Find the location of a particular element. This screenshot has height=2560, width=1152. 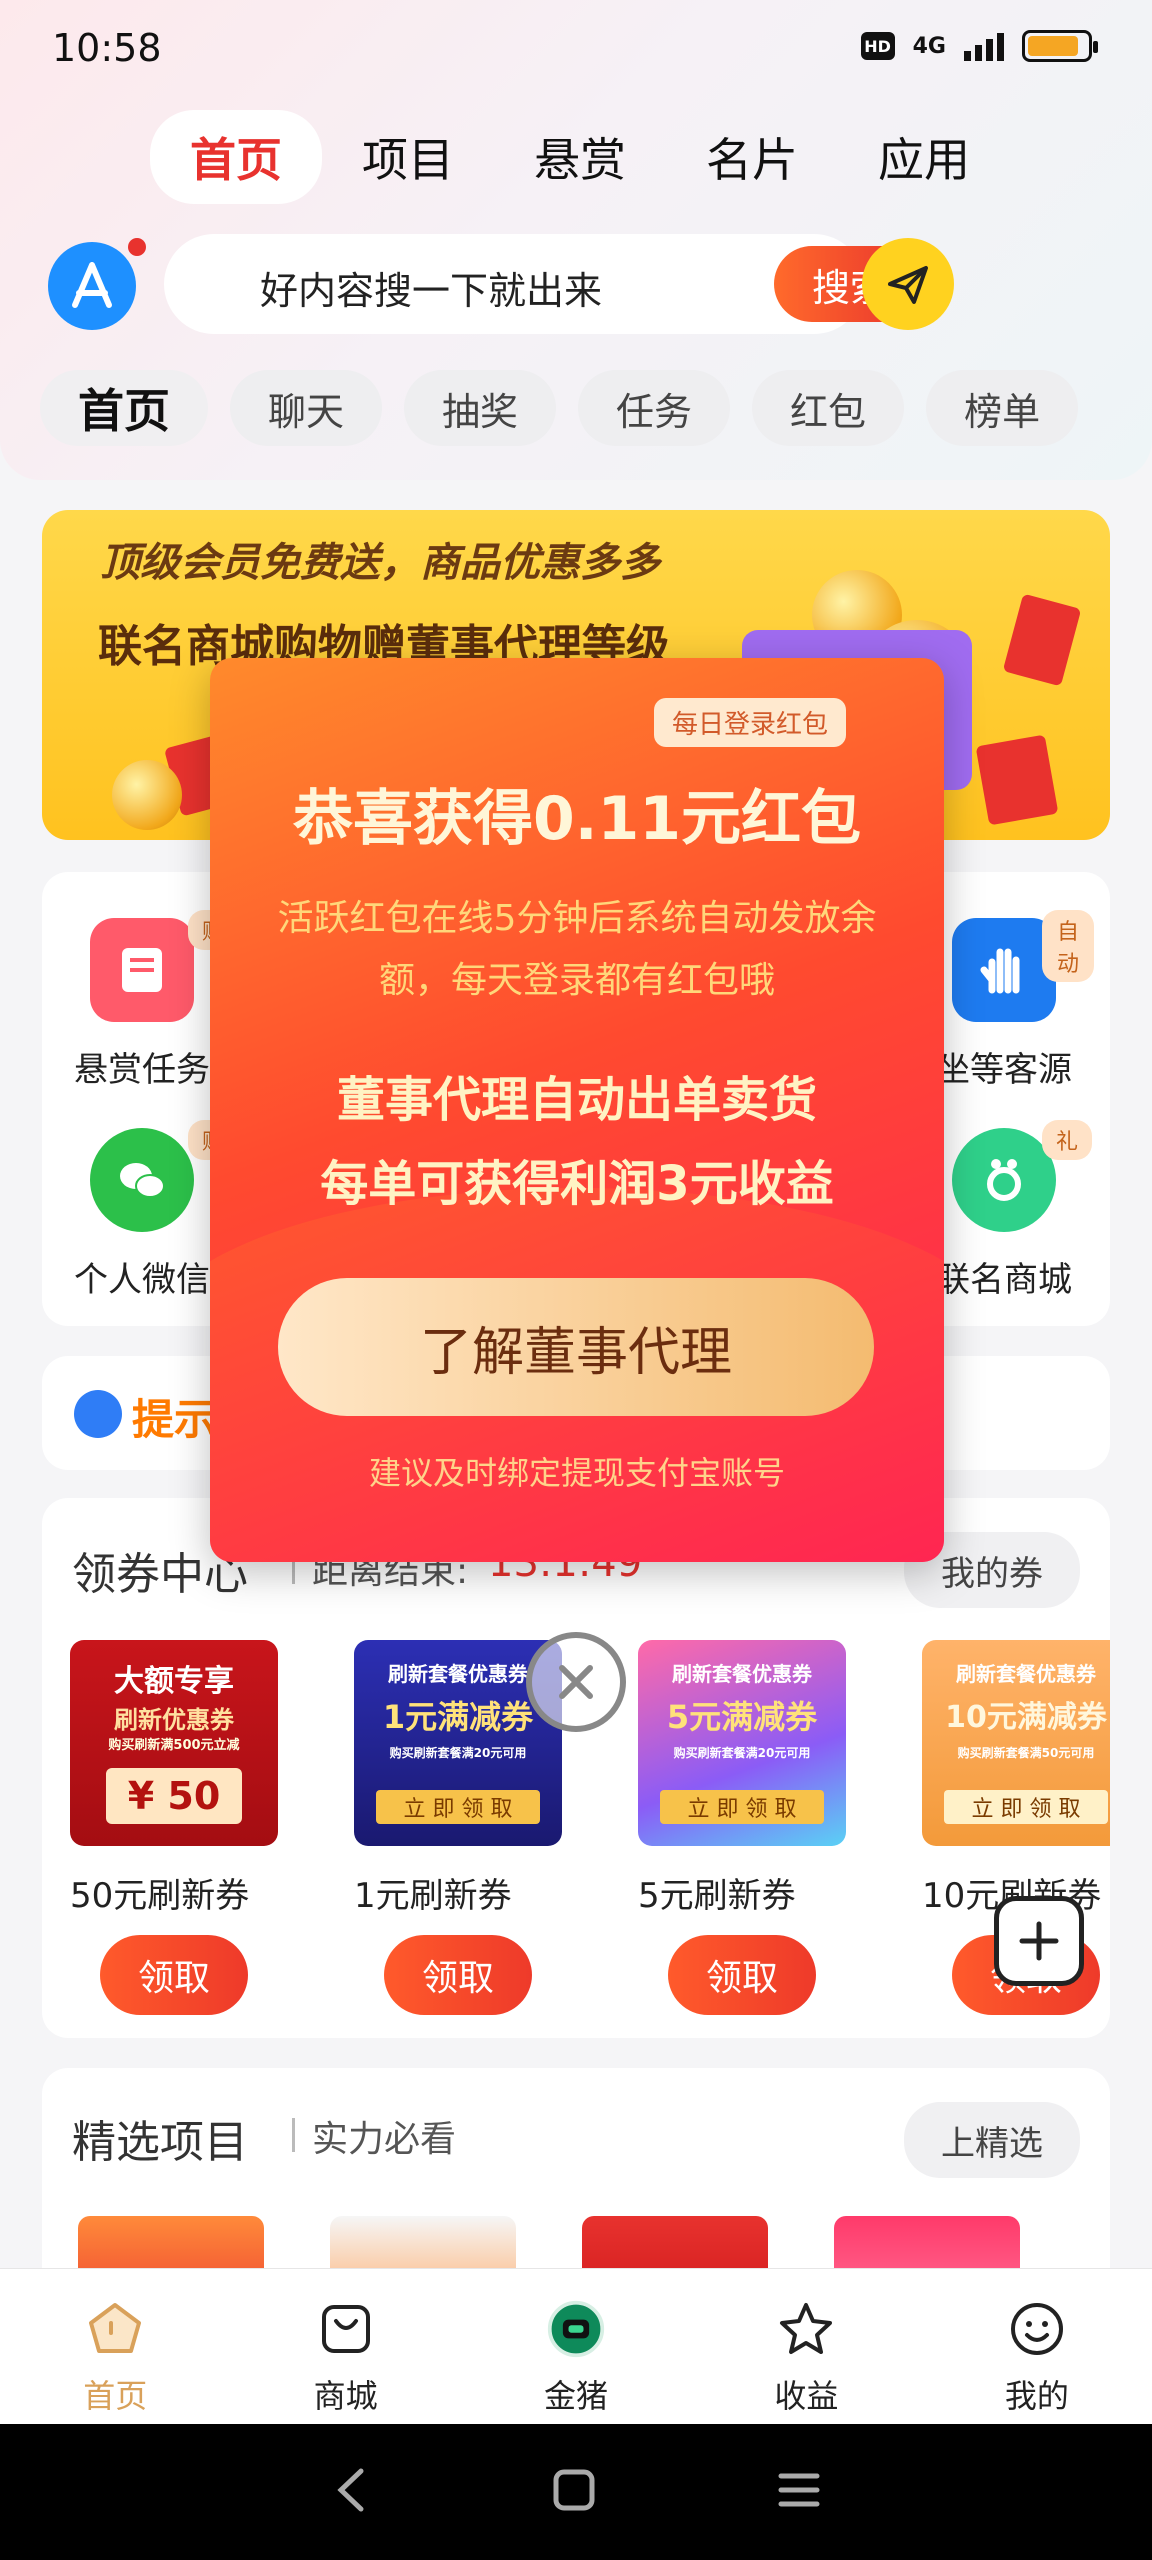

coupon-image: 大额专享 刷新优惠券 购买刷新满500元立减 ¥ 50 is located at coordinates (174, 1743).